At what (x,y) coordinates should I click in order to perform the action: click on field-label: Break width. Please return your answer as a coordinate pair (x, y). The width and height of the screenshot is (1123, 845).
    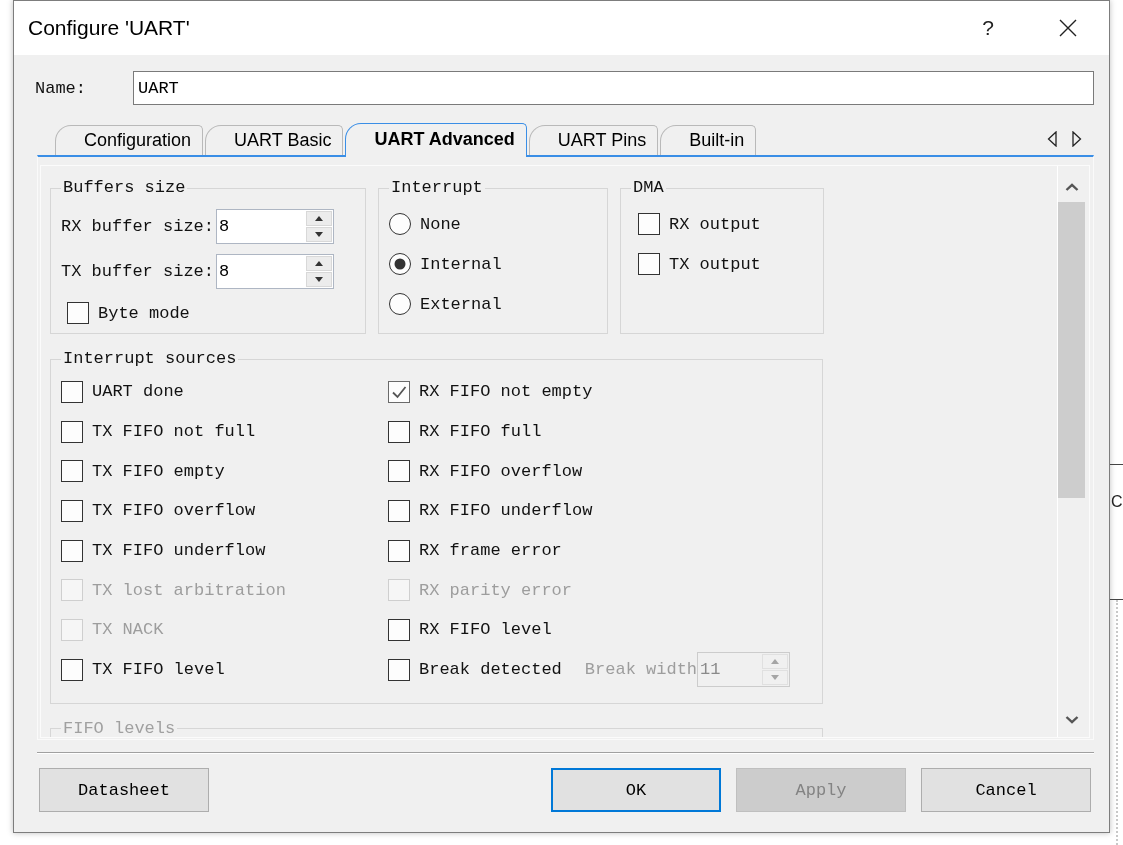
    Looking at the image, I should click on (641, 670).